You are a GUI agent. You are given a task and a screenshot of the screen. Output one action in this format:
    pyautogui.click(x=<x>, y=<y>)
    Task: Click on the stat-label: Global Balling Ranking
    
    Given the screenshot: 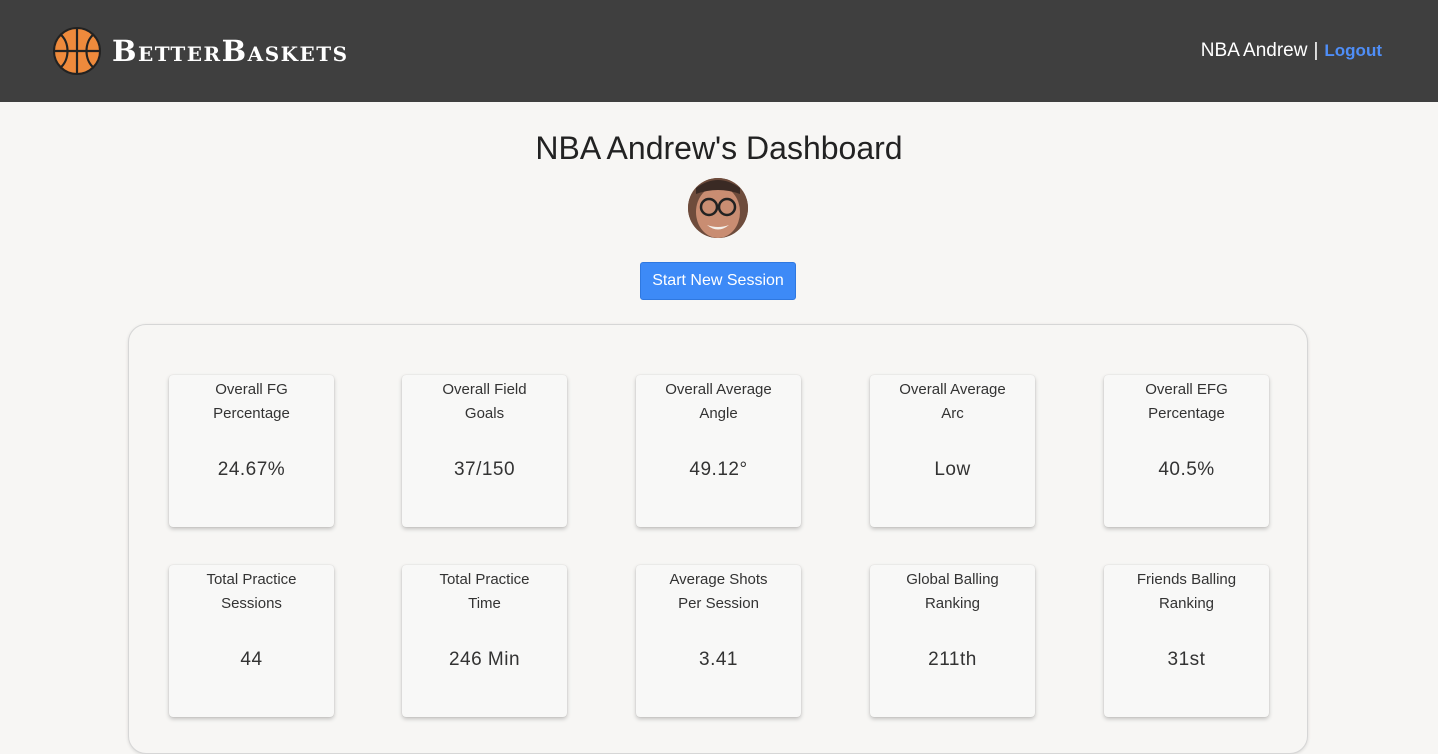 What is the action you would take?
    pyautogui.click(x=952, y=591)
    